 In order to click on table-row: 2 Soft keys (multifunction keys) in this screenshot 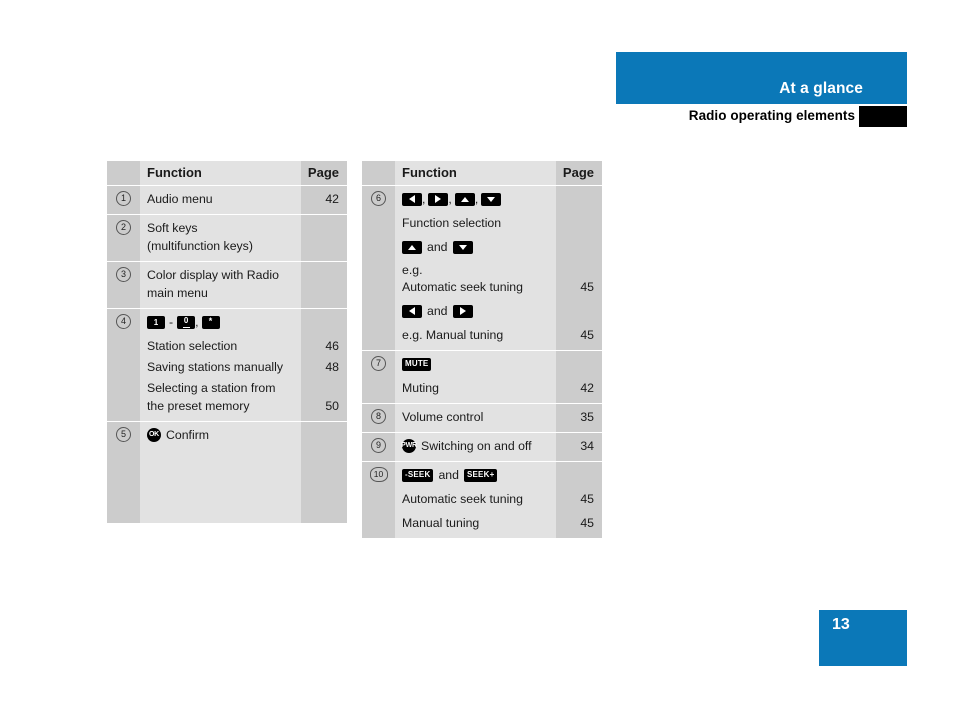, I will do `click(227, 238)`.